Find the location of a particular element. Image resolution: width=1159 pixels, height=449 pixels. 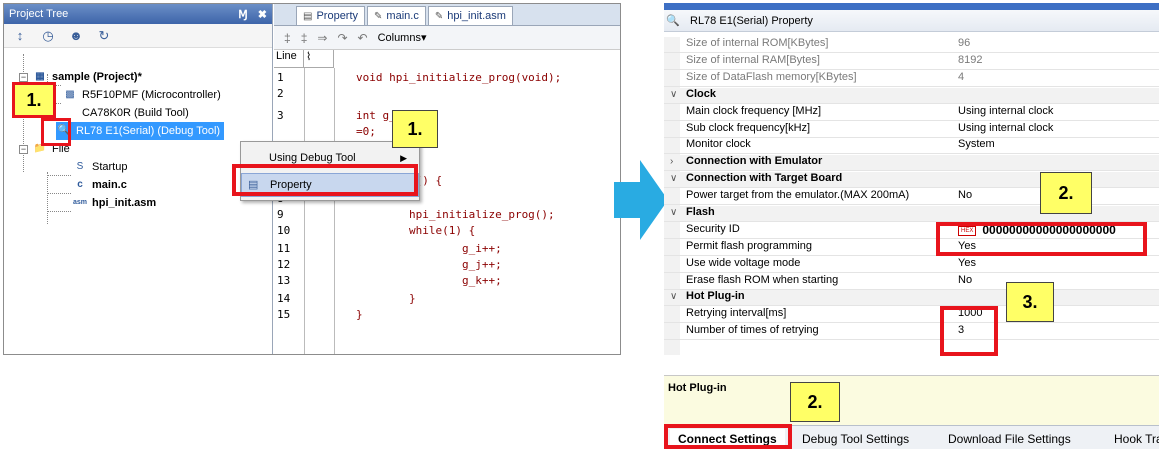

callout-step-3: 3. is located at coordinates (1030, 302).